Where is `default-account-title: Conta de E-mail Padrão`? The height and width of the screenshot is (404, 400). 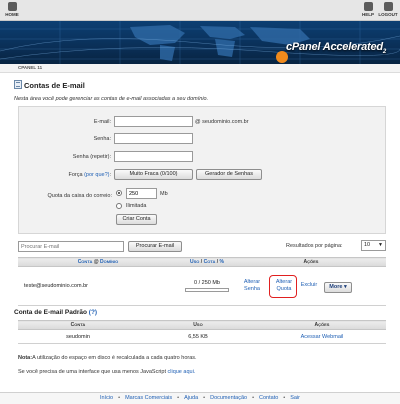 default-account-title: Conta de E-mail Padrão is located at coordinates (50, 312).